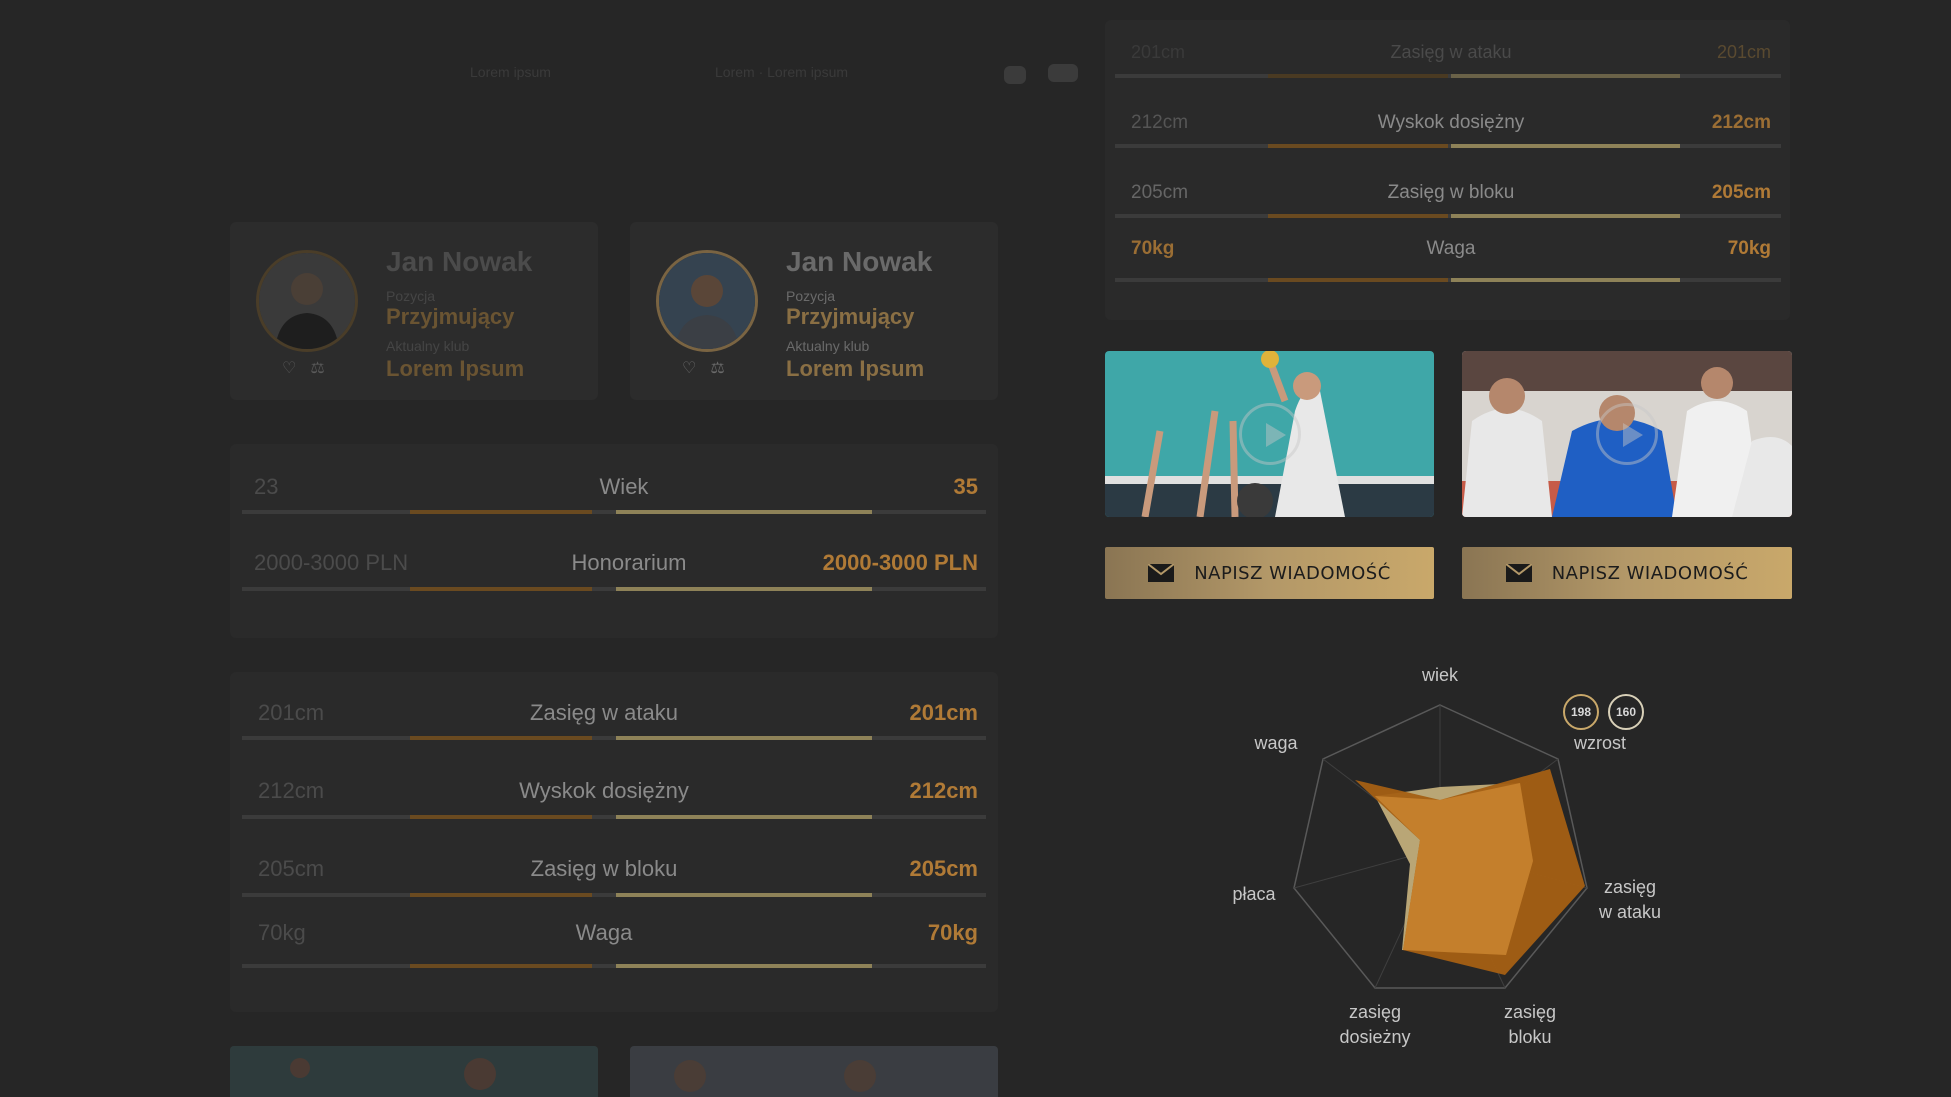 Image resolution: width=1951 pixels, height=1097 pixels. Describe the element at coordinates (266, 486) in the screenshot. I see `stat-left-value: 23` at that location.